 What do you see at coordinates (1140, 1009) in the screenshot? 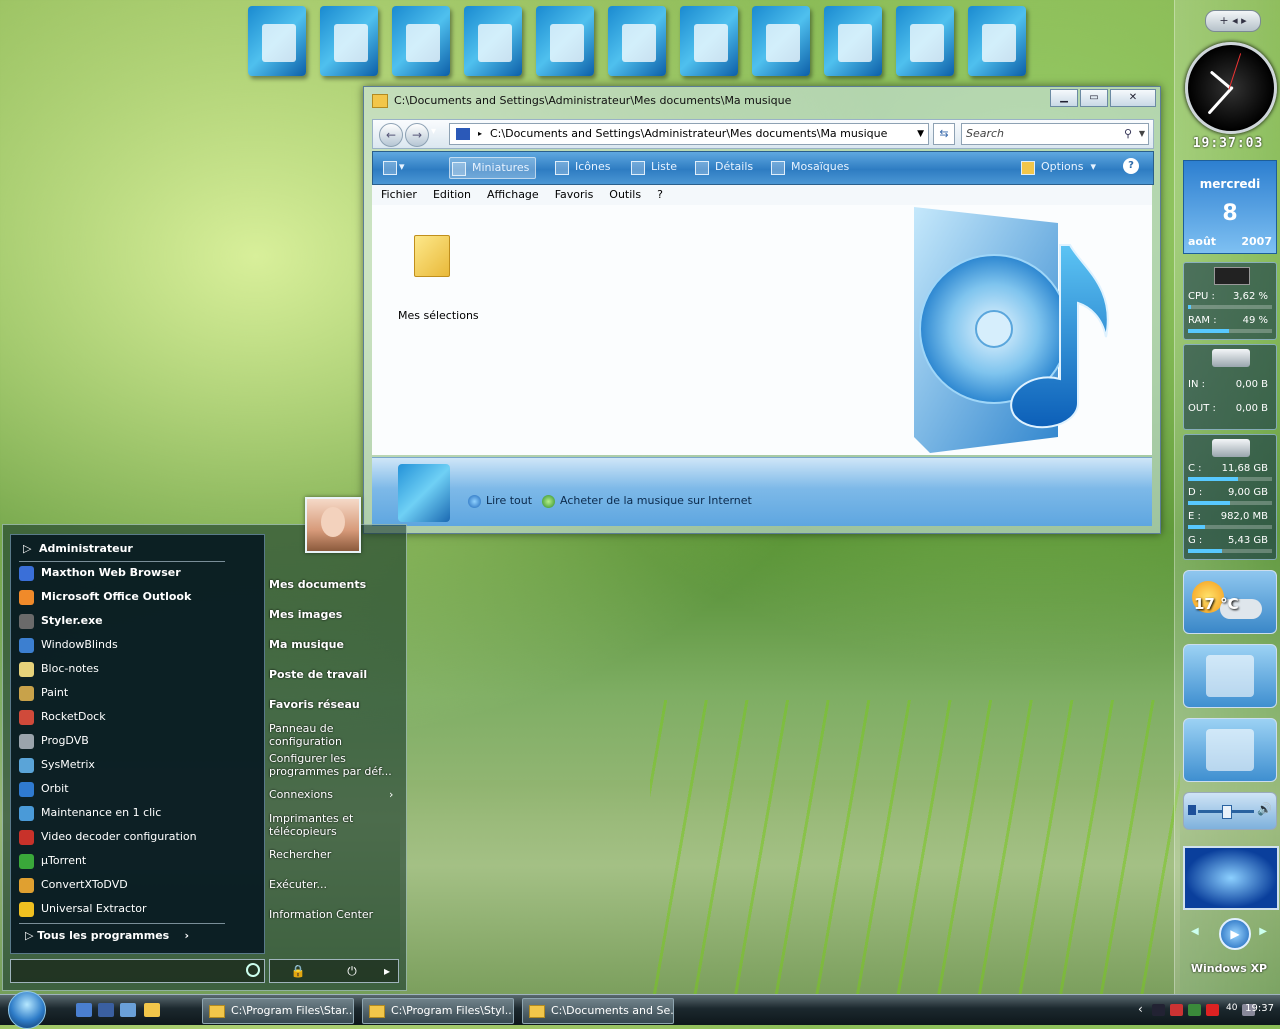
I see `tray-expand-icon: ‹` at bounding box center [1140, 1009].